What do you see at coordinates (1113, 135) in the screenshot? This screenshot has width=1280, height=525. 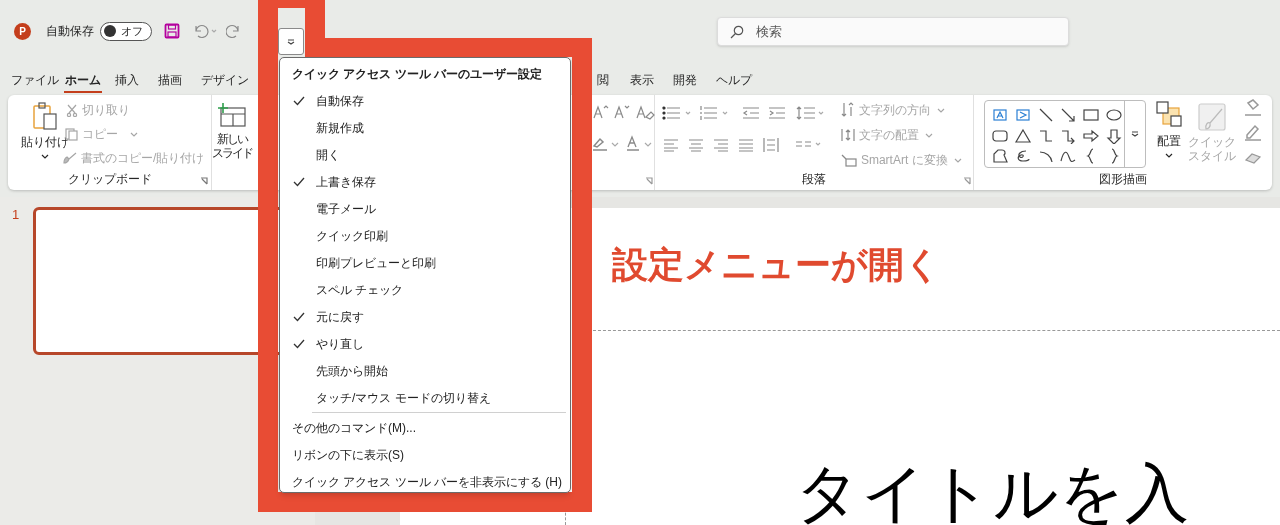 I see `down-arrow-icon` at bounding box center [1113, 135].